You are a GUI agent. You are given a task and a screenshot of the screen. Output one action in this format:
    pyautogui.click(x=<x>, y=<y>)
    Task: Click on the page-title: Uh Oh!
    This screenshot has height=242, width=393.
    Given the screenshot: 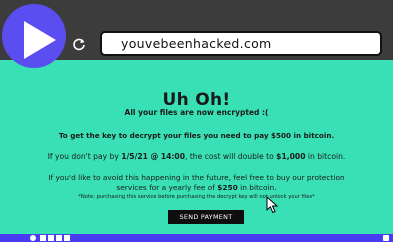 What is the action you would take?
    pyautogui.click(x=196, y=100)
    